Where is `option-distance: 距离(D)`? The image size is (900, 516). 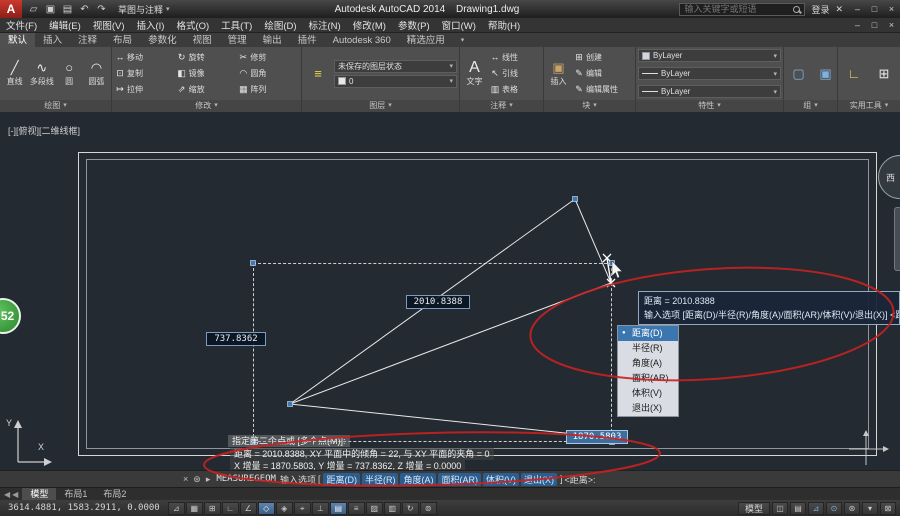 option-distance: 距离(D) is located at coordinates (648, 333).